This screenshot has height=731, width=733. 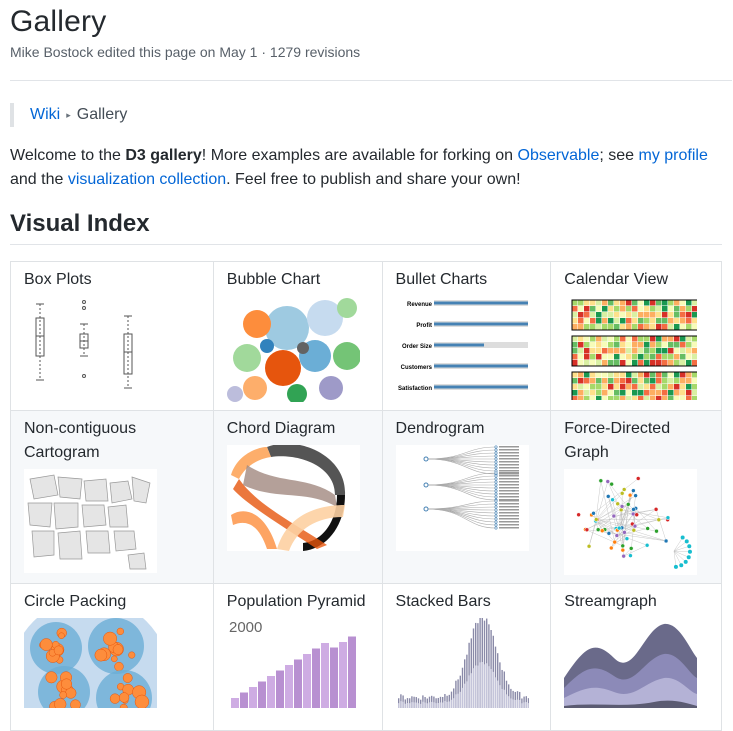 I want to click on gallery-item-label: Dendrogram, so click(x=467, y=429).